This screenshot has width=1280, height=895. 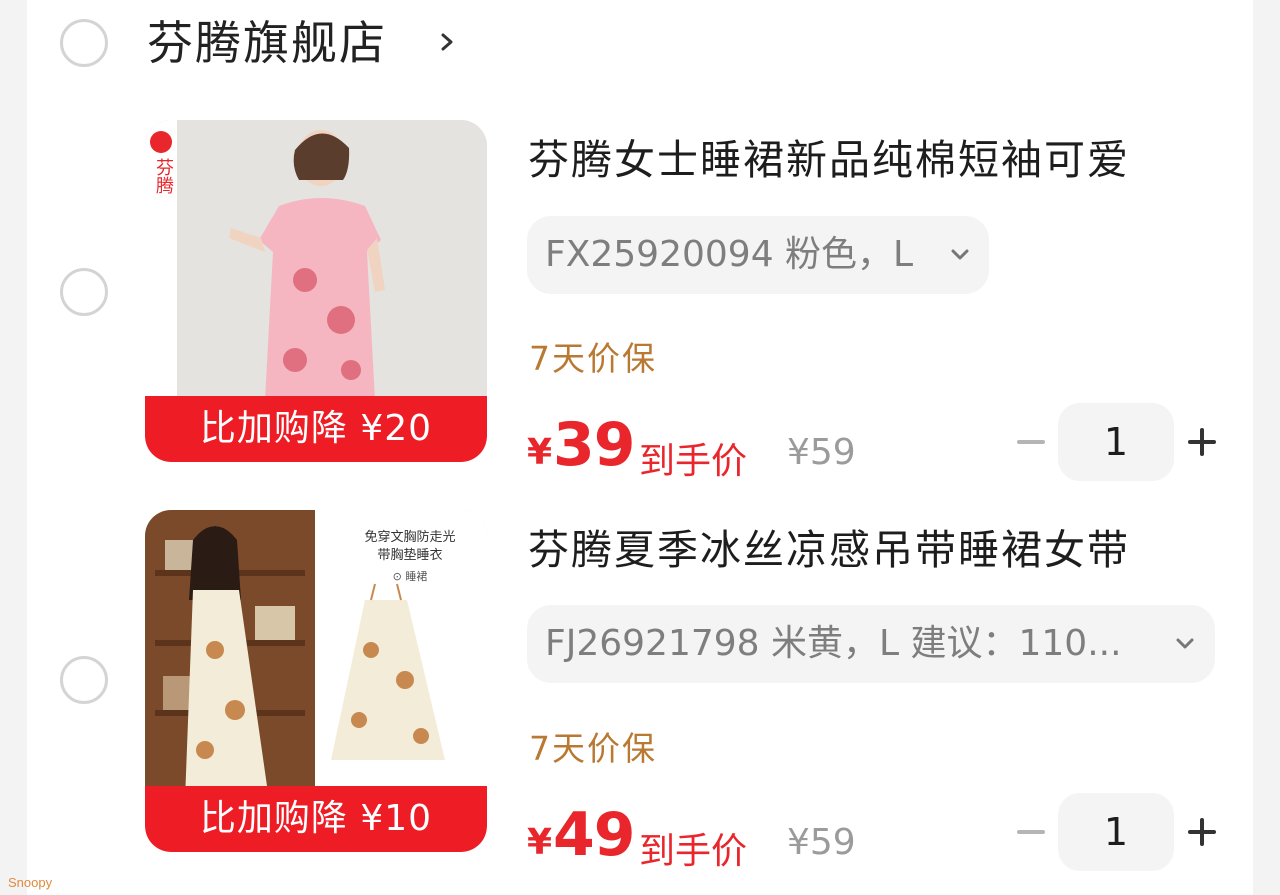 What do you see at coordinates (410, 576) in the screenshot?
I see `thumb-caption-tag: ⊙ 睡裙` at bounding box center [410, 576].